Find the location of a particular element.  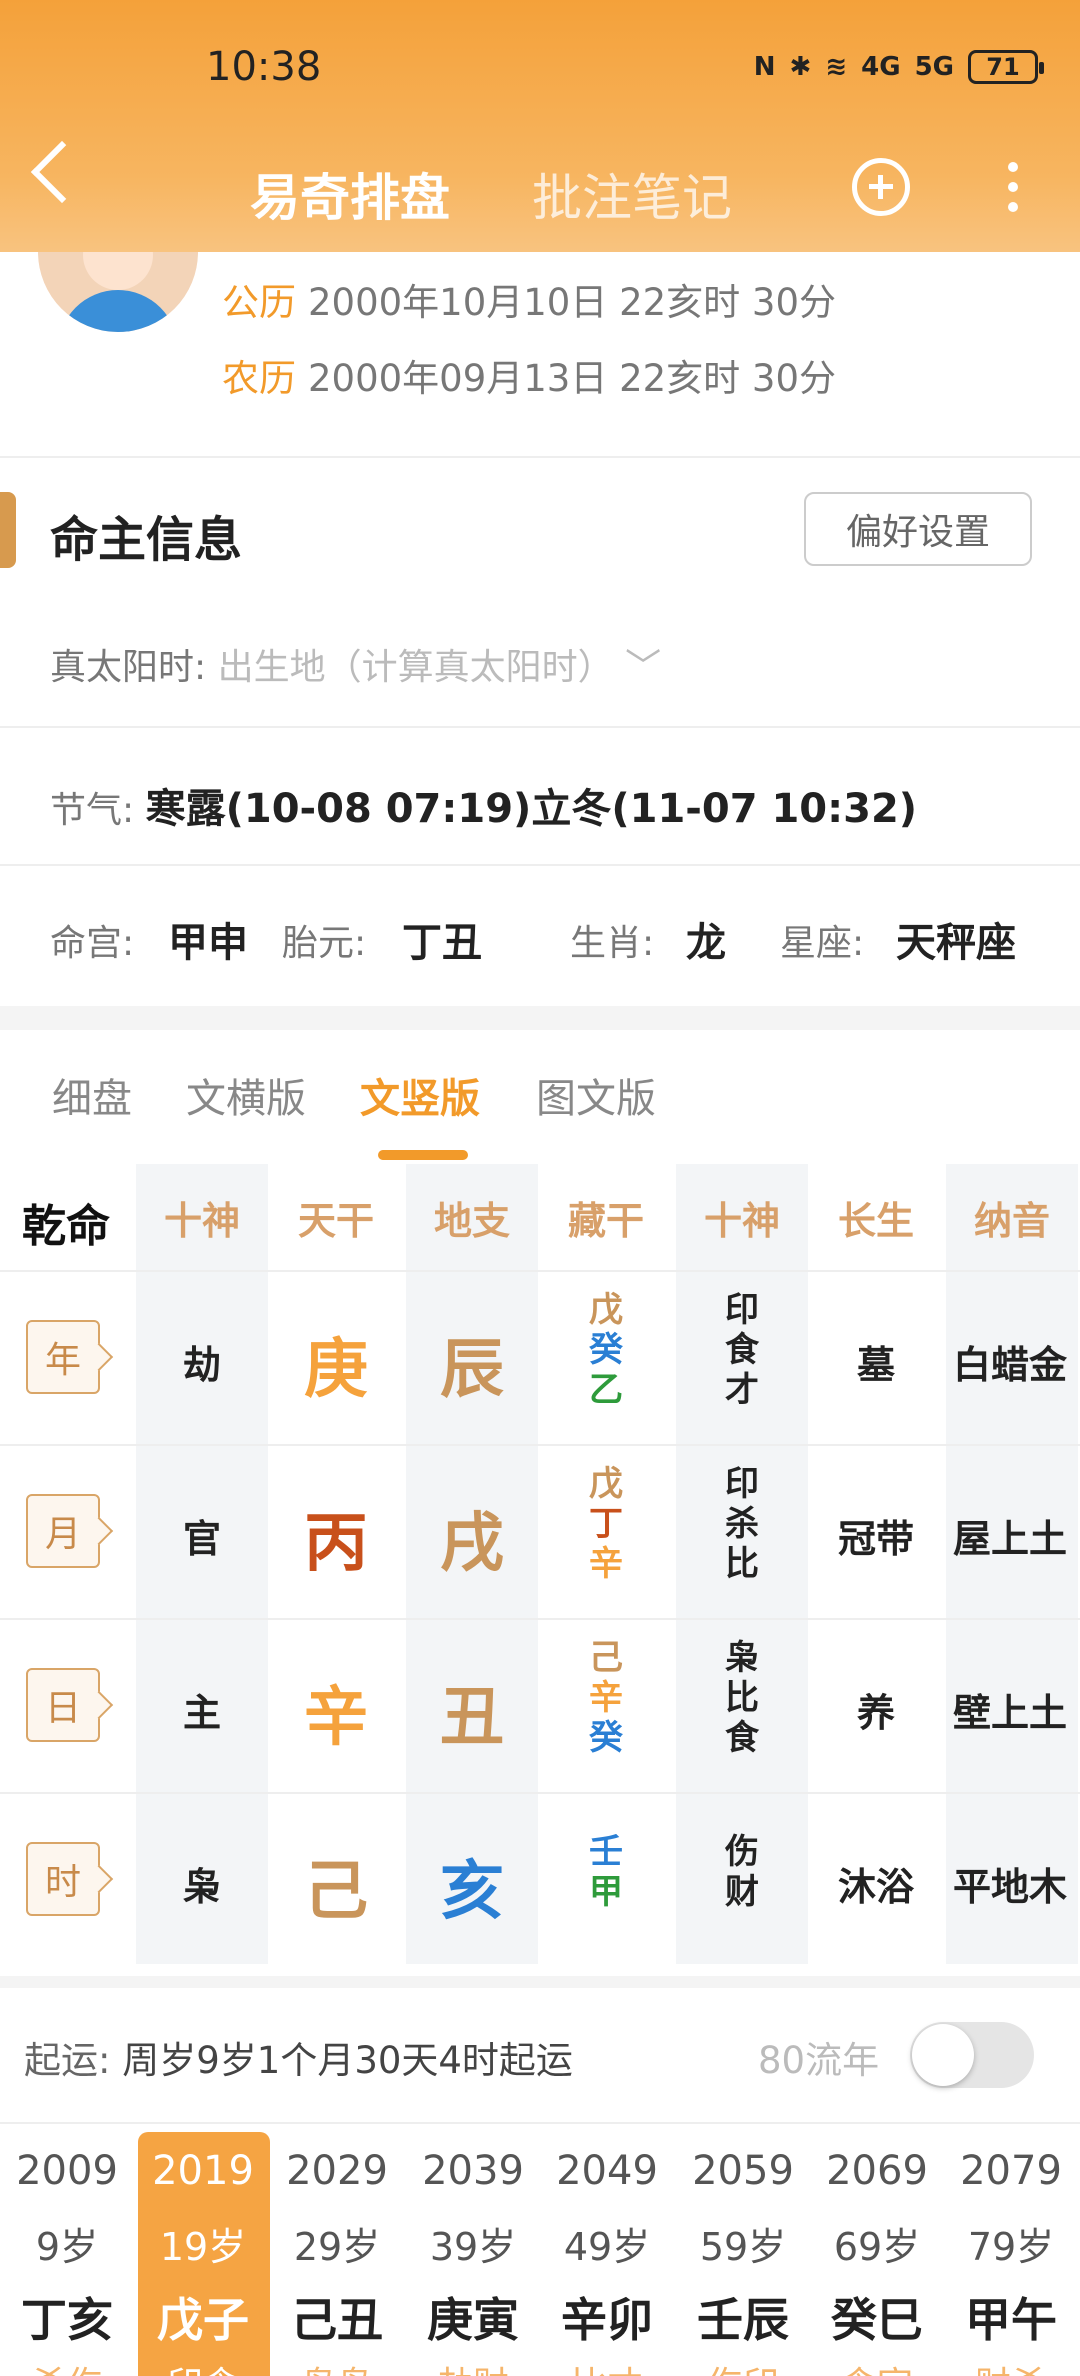

dayun-shishen: 财杀 is located at coordinates (1011, 2366).